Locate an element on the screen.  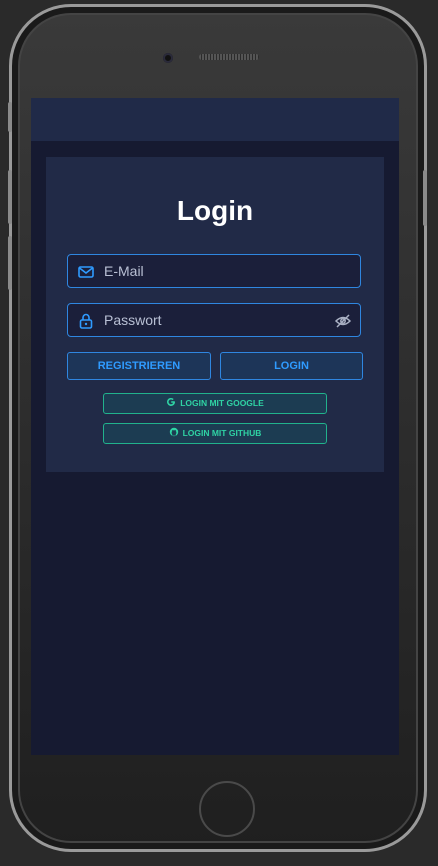
mute-switch is located at coordinates (10, 117).